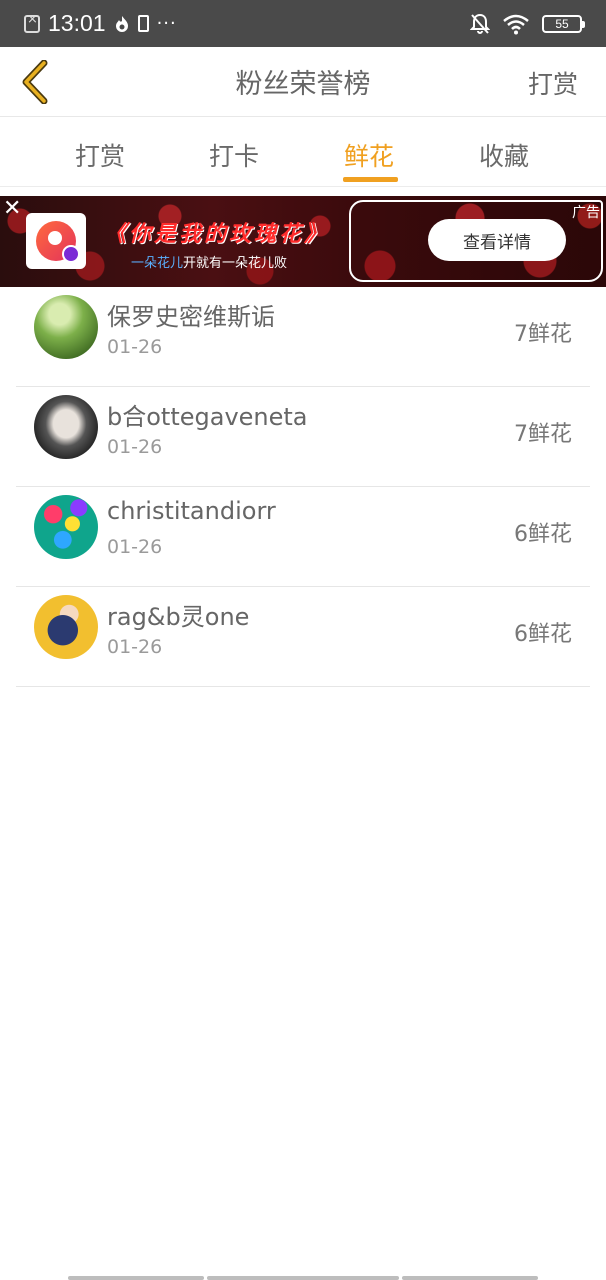  I want to click on fan-name: b合ottegaveneta, so click(207, 417).